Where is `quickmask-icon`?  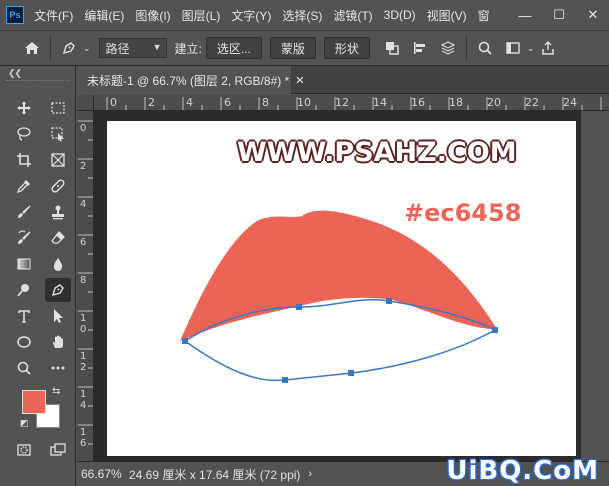
quickmask-icon is located at coordinates (24, 450).